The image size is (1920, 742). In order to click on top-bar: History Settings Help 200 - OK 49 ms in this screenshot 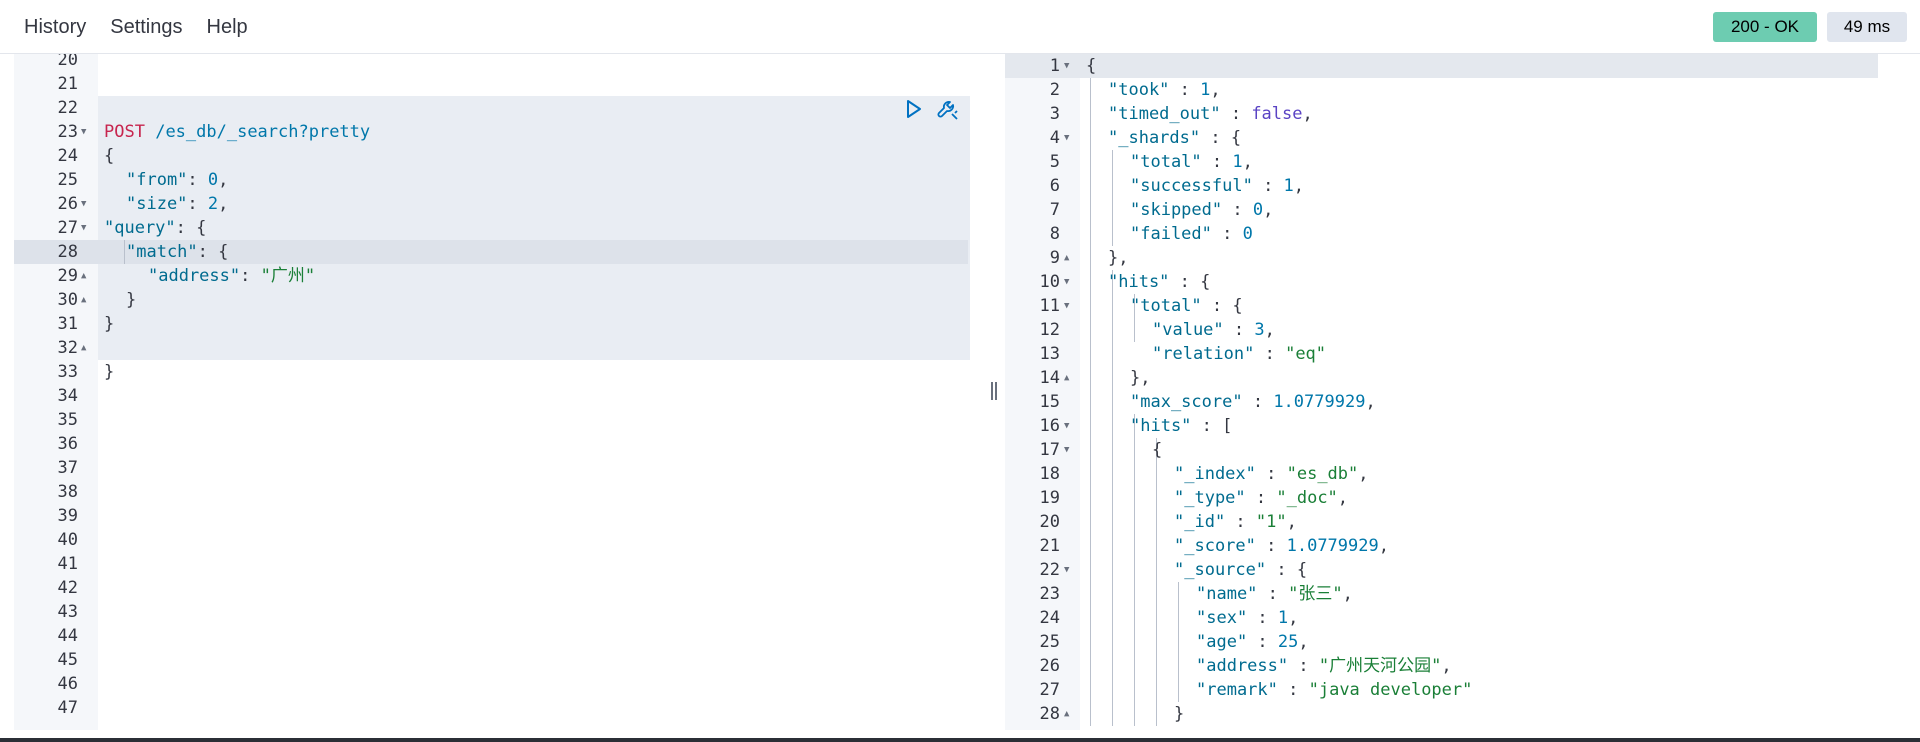, I will do `click(960, 27)`.